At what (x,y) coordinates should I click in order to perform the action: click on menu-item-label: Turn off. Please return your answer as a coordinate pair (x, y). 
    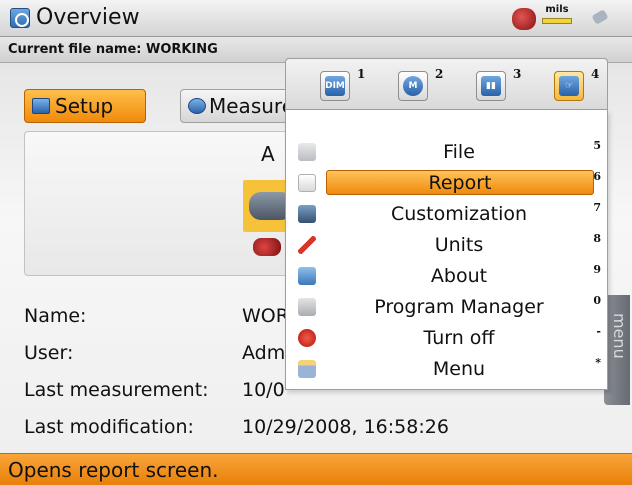
    Looking at the image, I should click on (459, 338).